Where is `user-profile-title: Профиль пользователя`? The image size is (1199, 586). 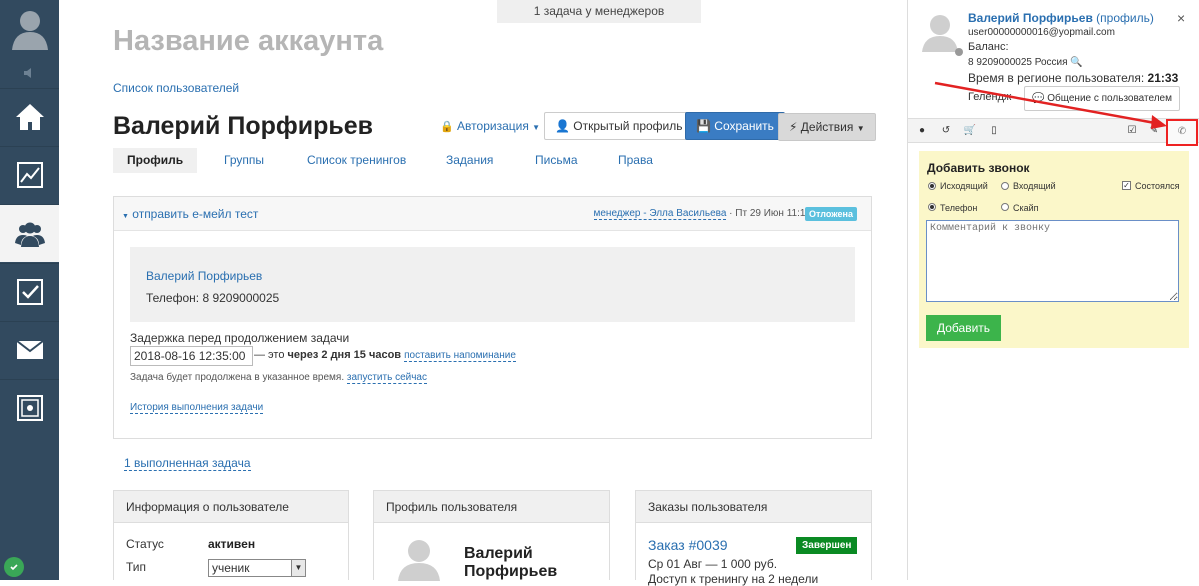
user-profile-title: Профиль пользователя is located at coordinates (491, 507).